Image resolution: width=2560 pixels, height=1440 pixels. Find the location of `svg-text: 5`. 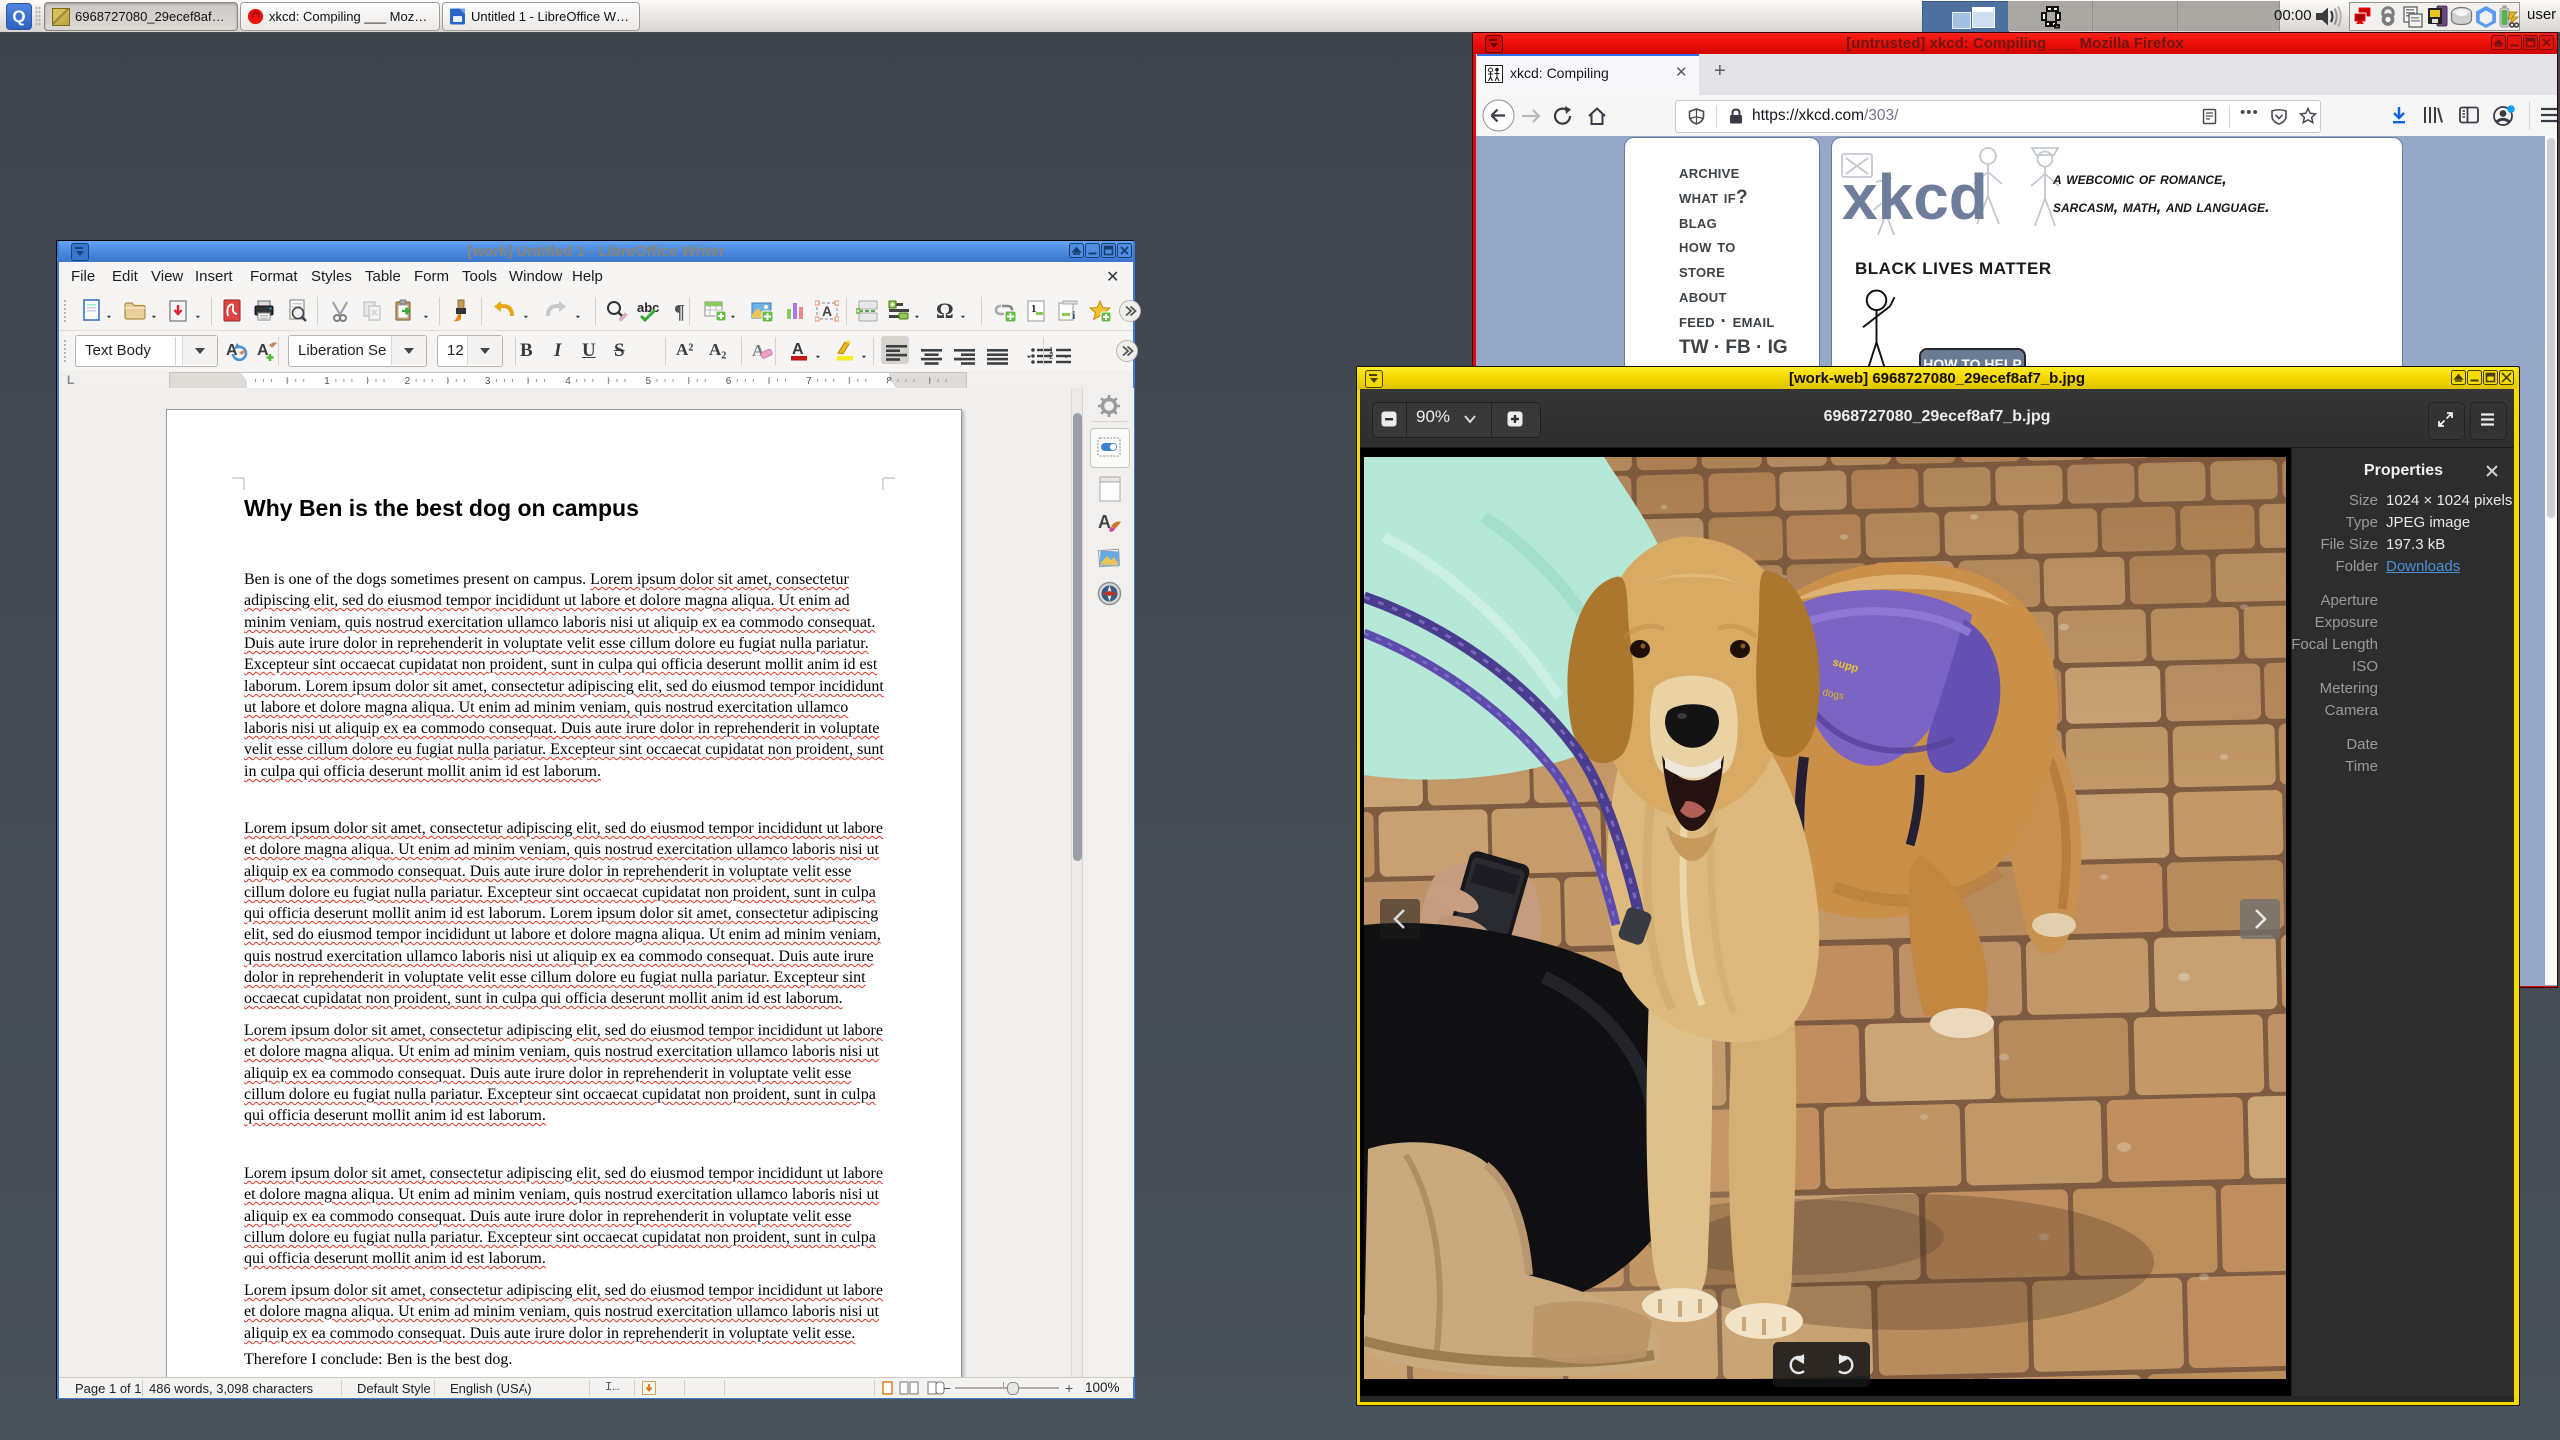

svg-text: 5 is located at coordinates (649, 381).